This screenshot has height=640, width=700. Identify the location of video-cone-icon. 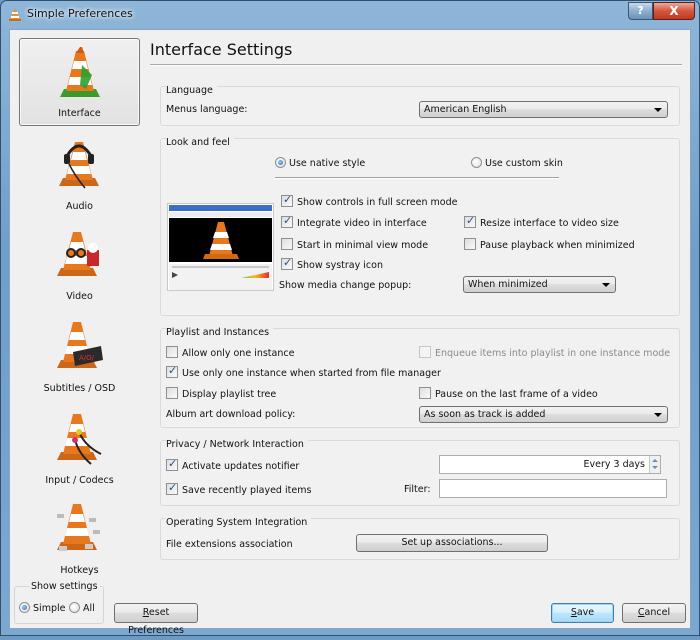
(78, 254).